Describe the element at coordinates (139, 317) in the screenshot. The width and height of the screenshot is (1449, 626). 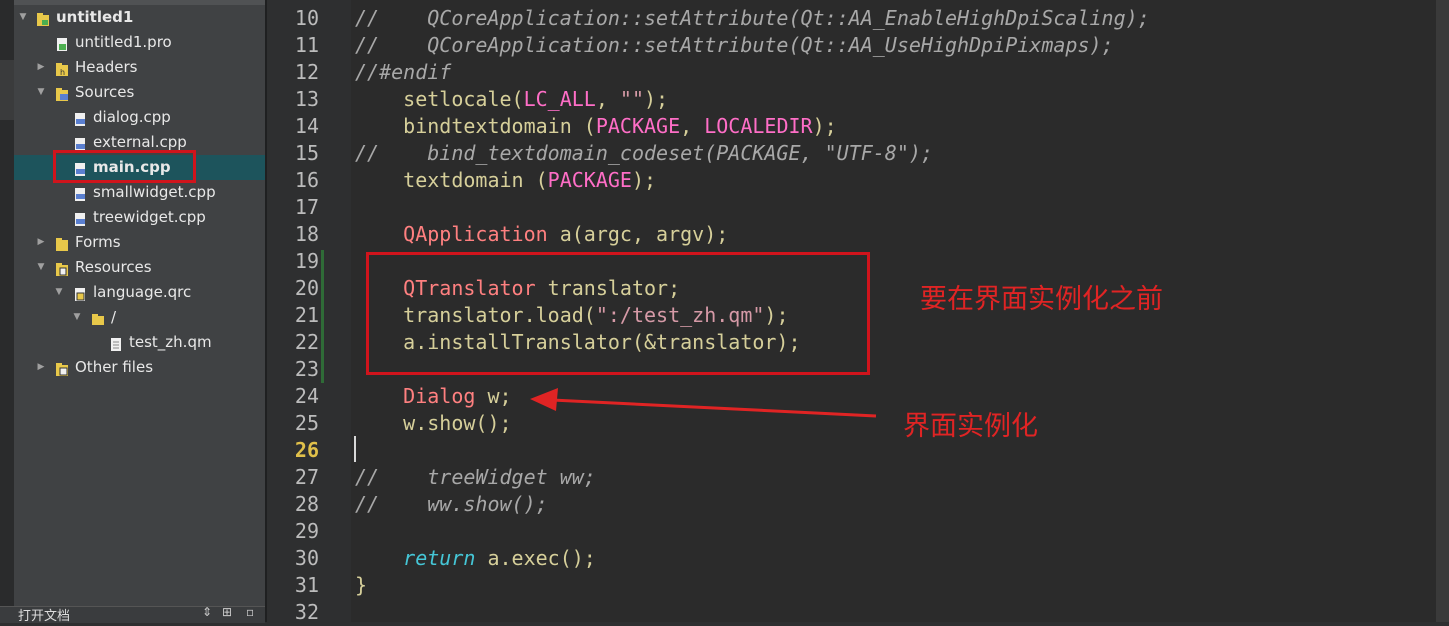
I see `tree-item-root-folder: ▼ /` at that location.